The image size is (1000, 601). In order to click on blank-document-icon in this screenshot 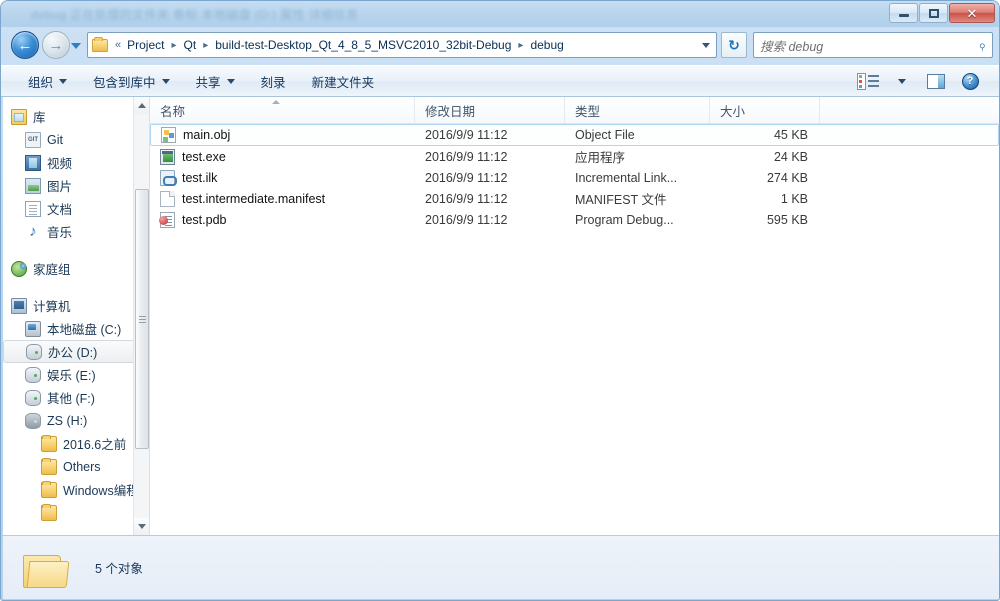, I will do `click(167, 198)`.